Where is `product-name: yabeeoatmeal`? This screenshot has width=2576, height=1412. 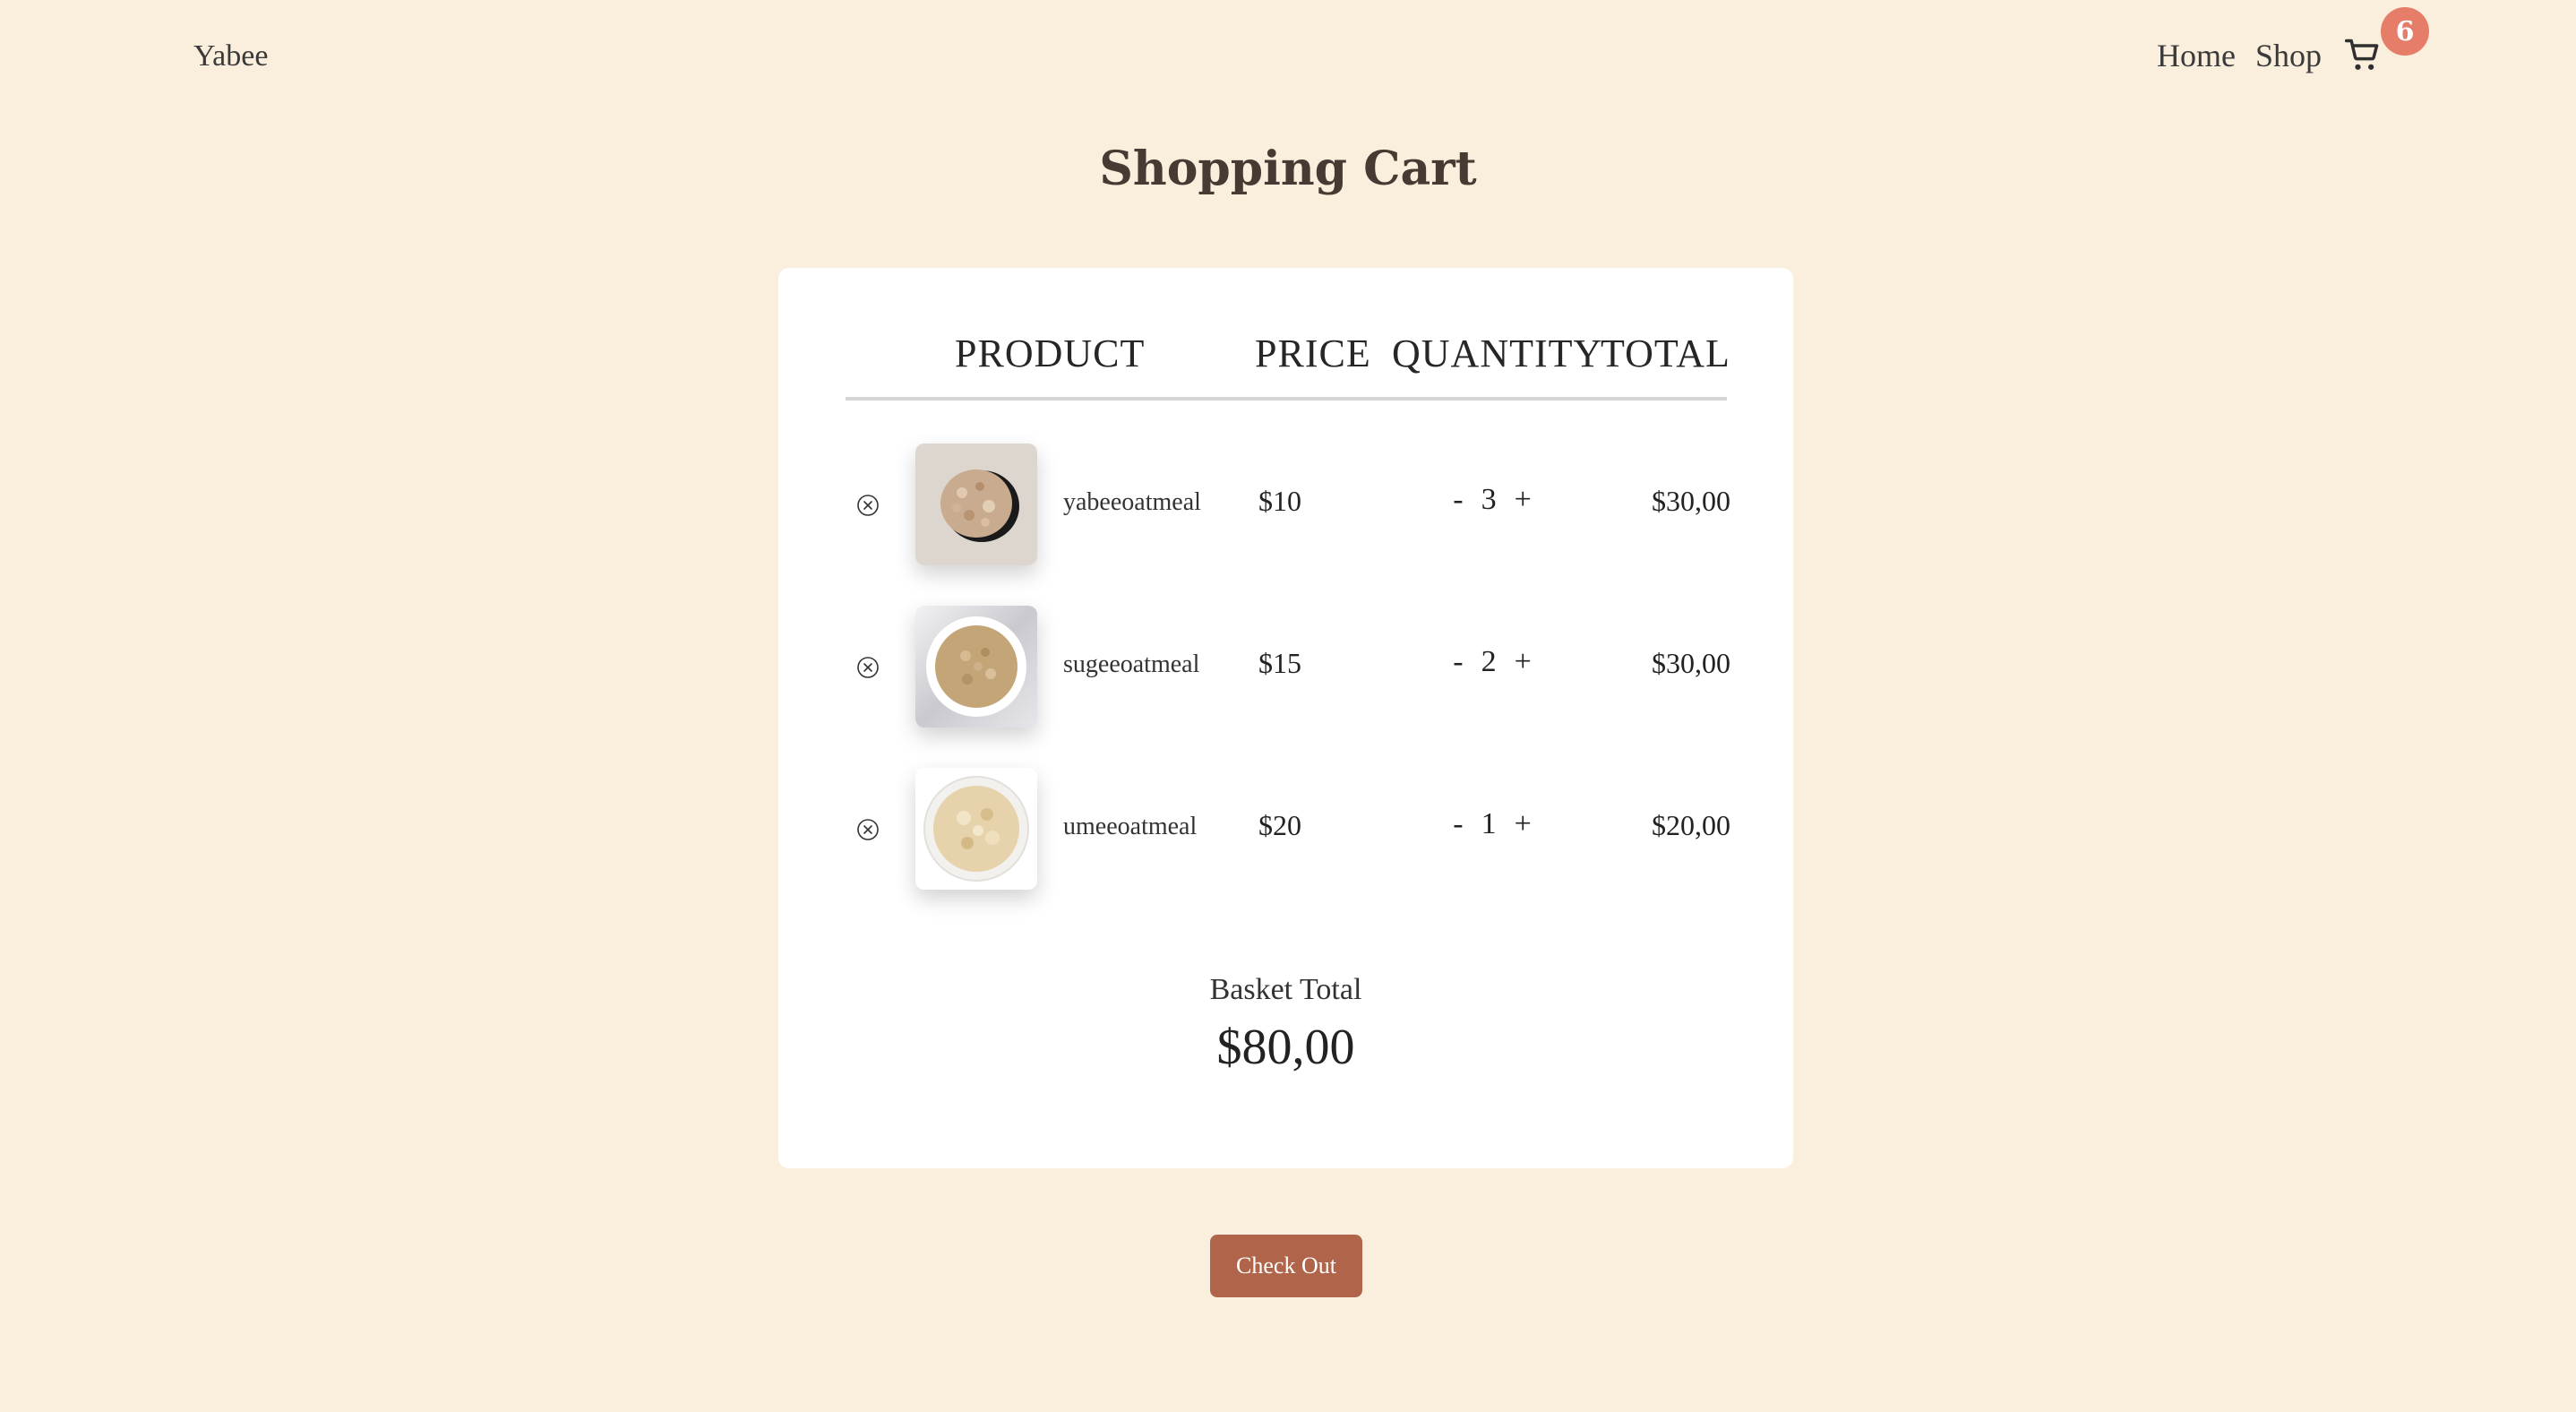 product-name: yabeeoatmeal is located at coordinates (1132, 502).